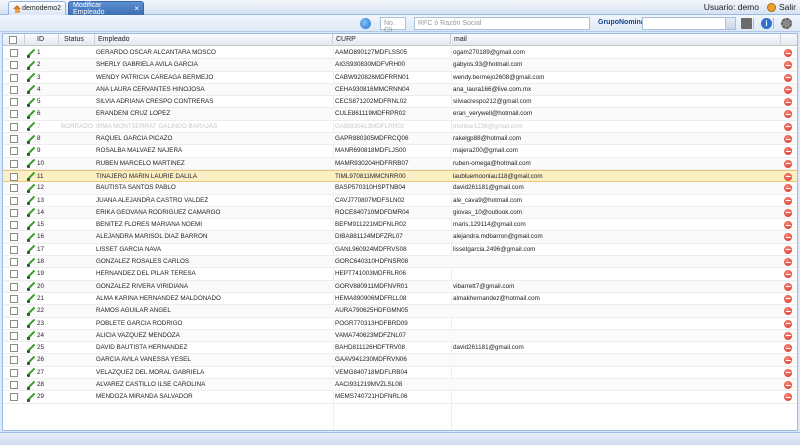 Image resolution: width=800 pixels, height=445 pixels. Describe the element at coordinates (786, 23) in the screenshot. I see `gear-icon` at that location.